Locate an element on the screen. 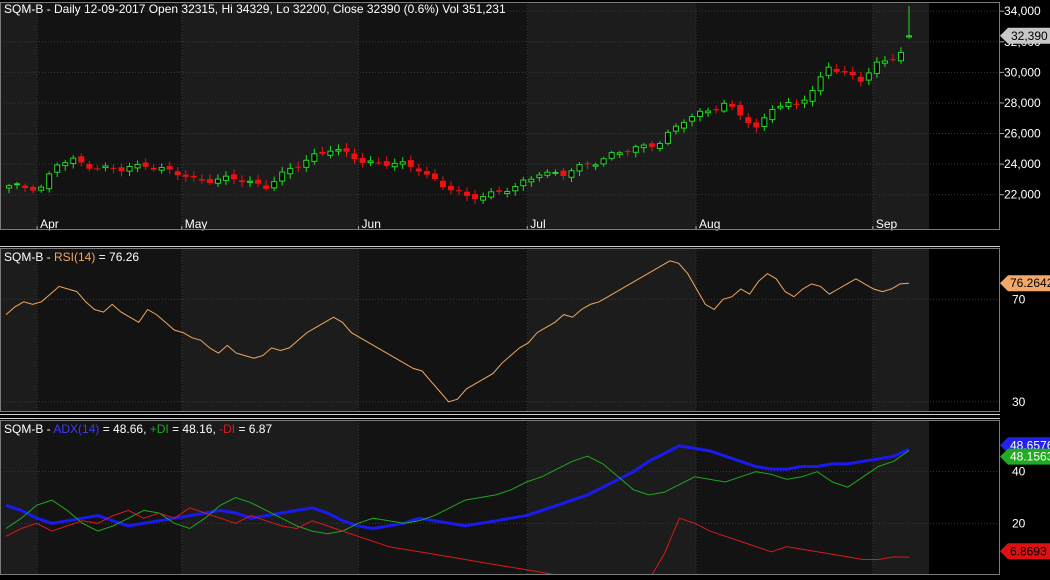  price-x-tick-label: Sep is located at coordinates (887, 224).